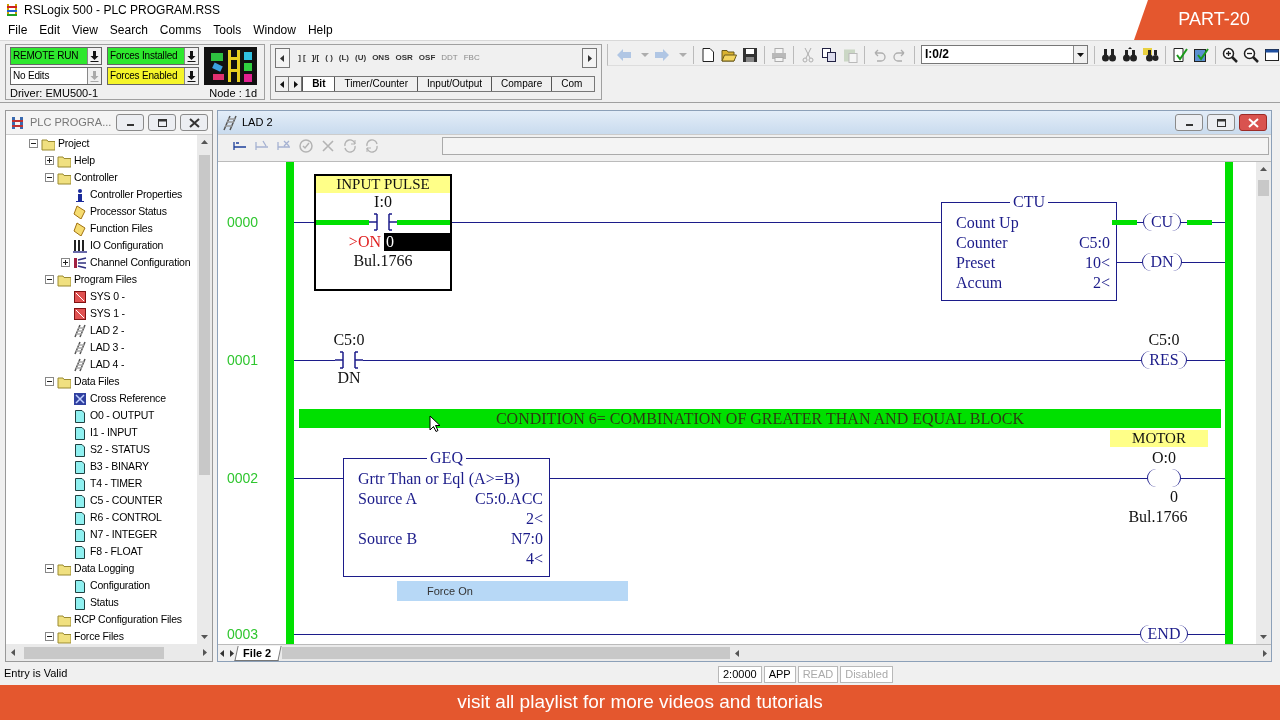 The width and height of the screenshot is (1280, 720). What do you see at coordinates (98, 636) in the screenshot?
I see `tree-item: Force Files` at bounding box center [98, 636].